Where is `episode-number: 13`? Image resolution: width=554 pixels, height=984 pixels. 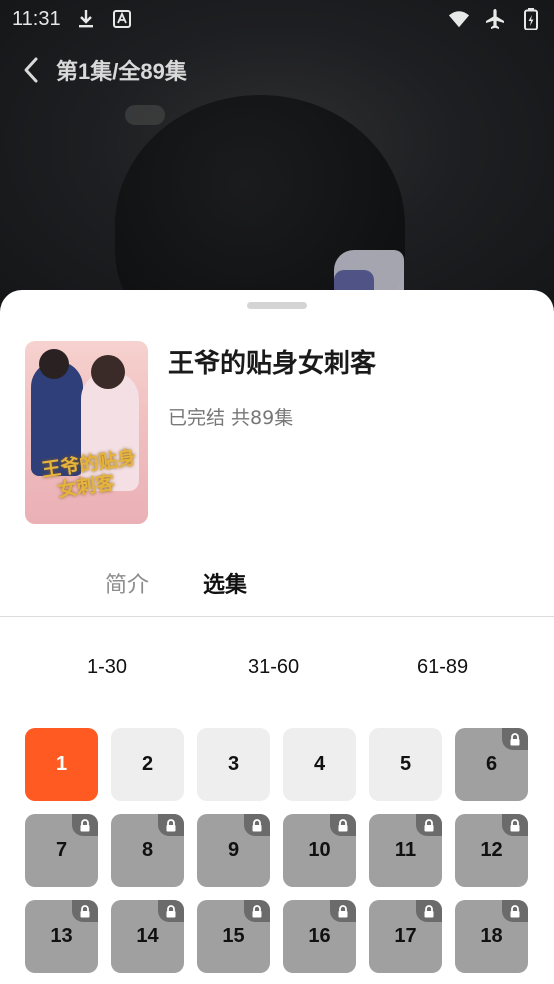 episode-number: 13 is located at coordinates (61, 936).